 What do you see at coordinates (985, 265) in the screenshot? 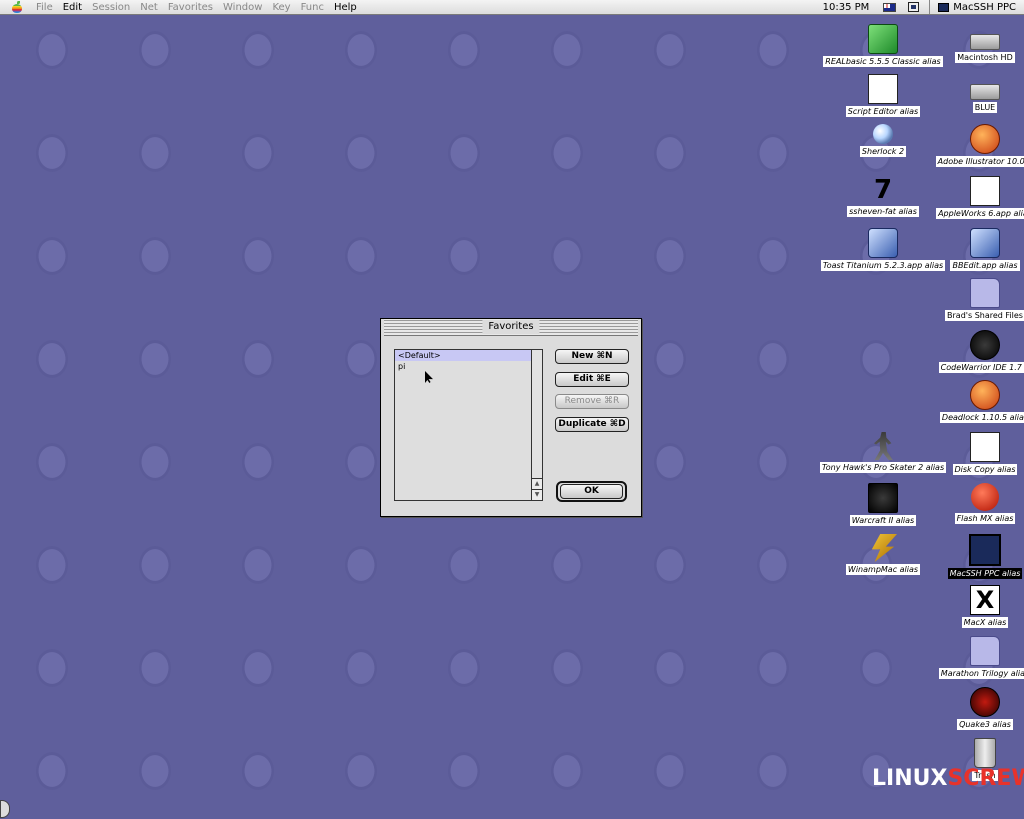
I see `desktop-icon-label: BBEdit.app alias` at bounding box center [985, 265].